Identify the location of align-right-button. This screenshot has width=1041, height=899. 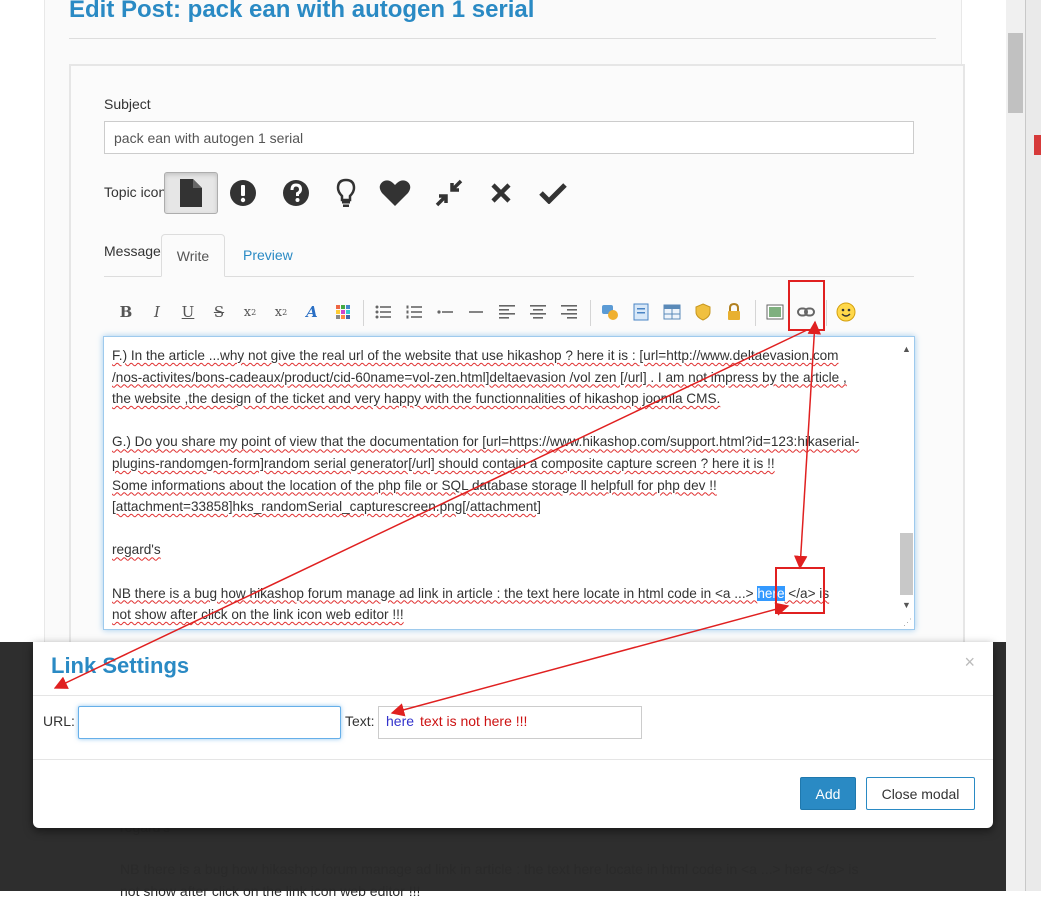
(569, 312).